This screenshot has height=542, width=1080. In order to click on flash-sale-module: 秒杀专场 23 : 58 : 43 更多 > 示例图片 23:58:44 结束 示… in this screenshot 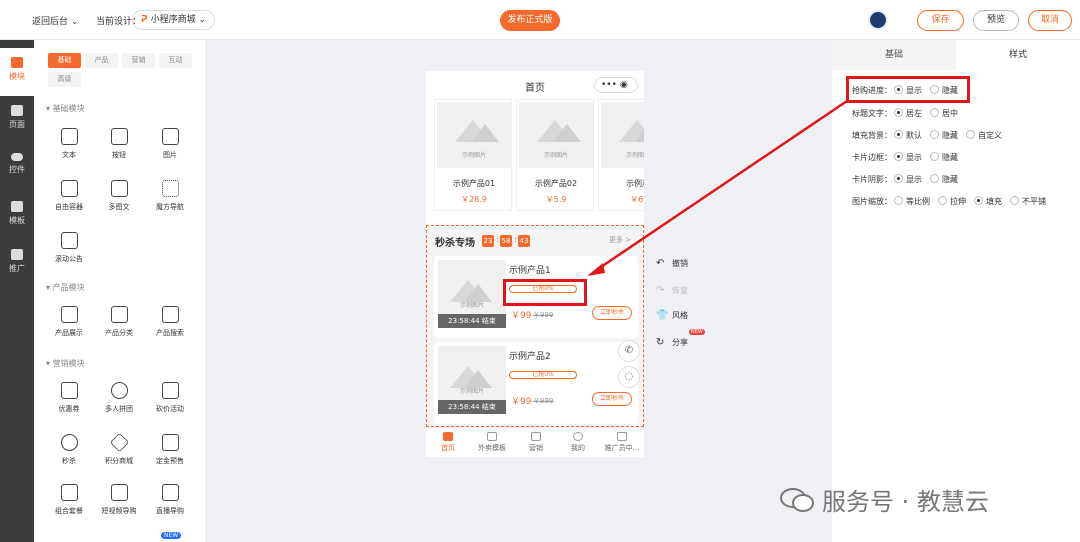, I will do `click(535, 326)`.